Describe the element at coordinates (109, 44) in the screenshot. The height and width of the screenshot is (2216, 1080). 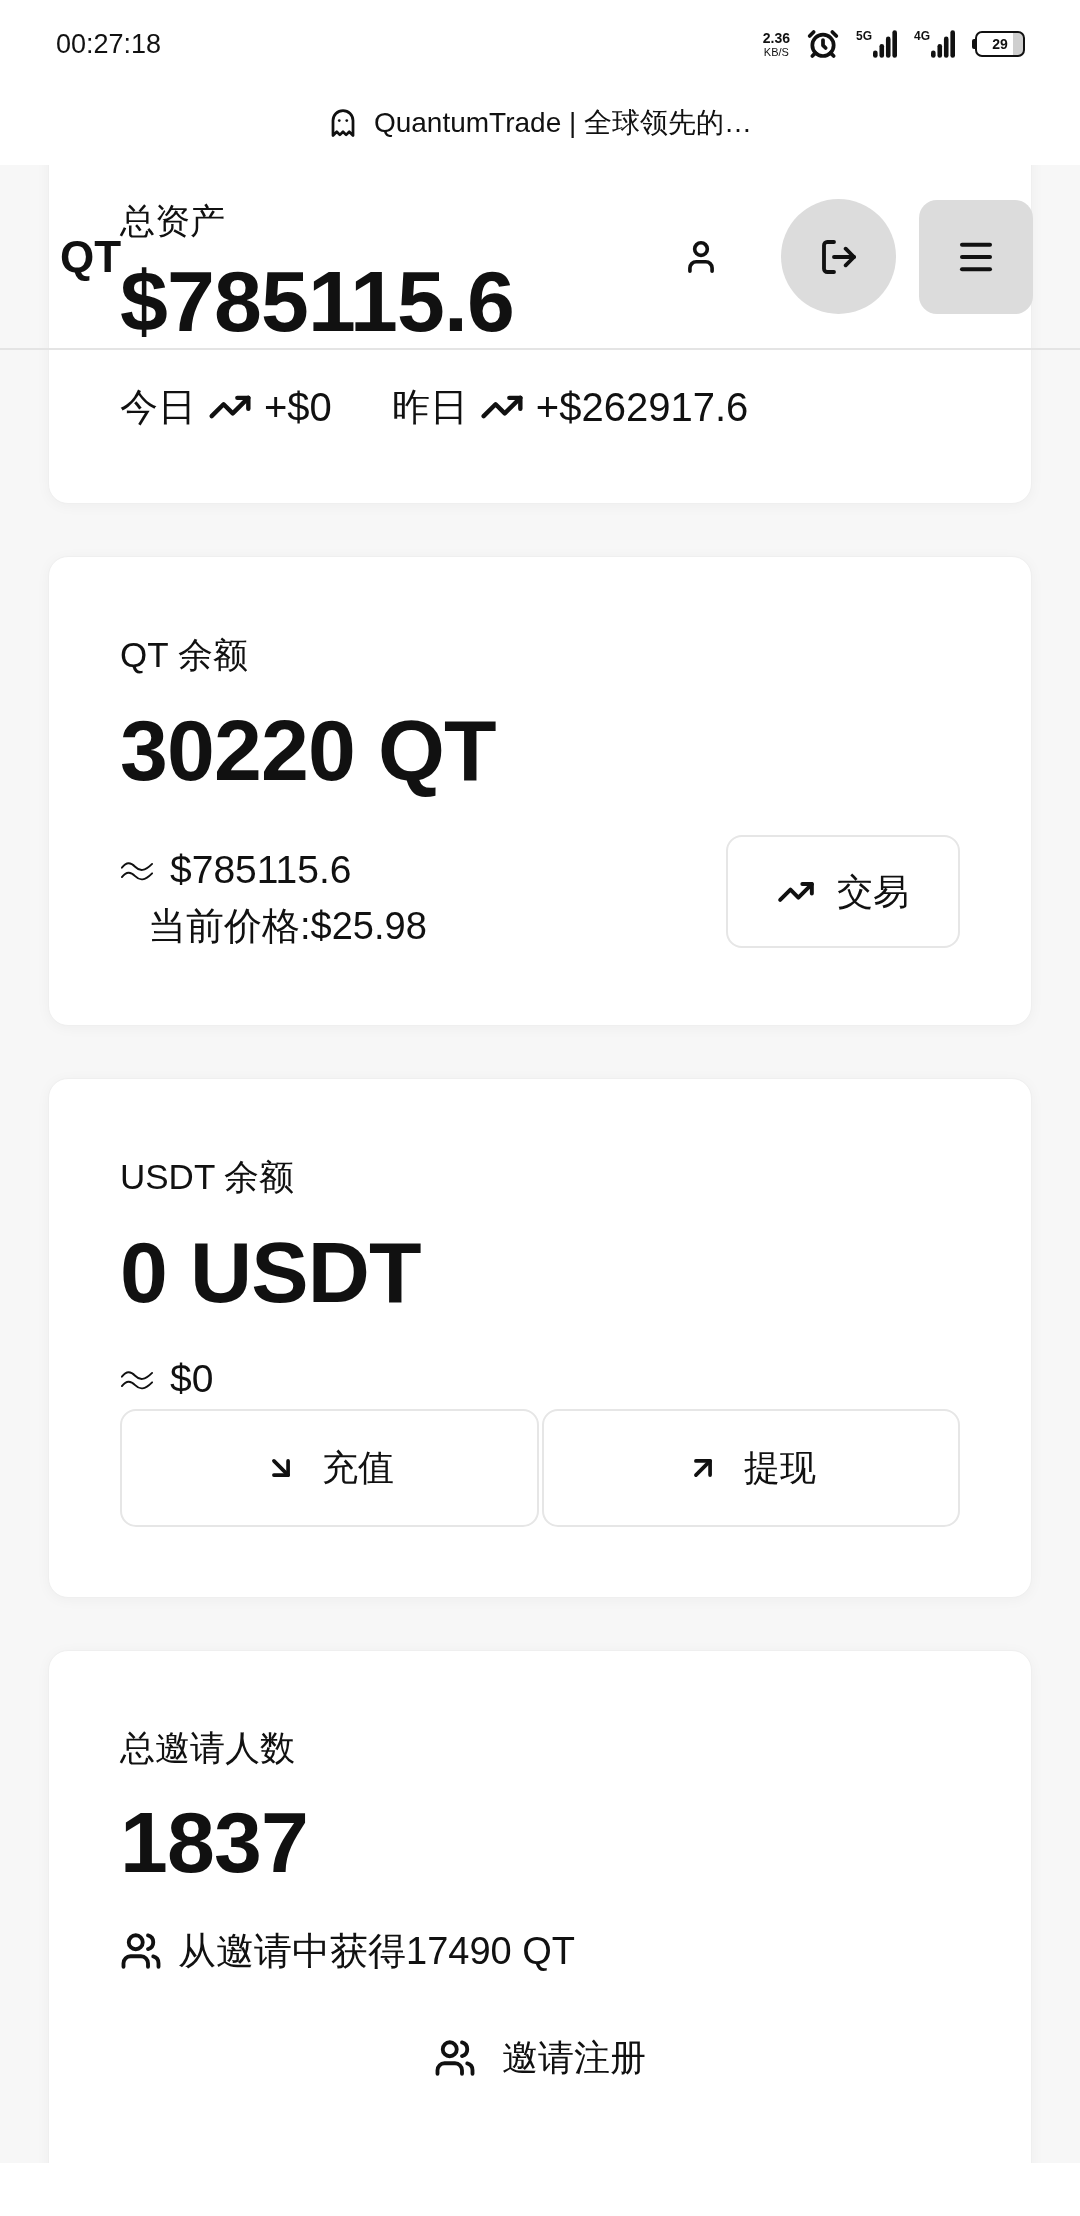
I see `status-time: 00:27:18` at that location.